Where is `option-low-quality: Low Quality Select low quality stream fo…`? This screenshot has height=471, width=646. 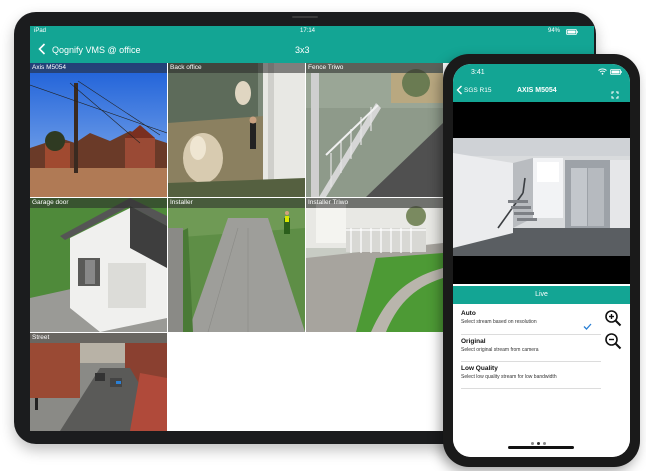 option-low-quality: Low Quality Select low quality stream fo… is located at coordinates (531, 372).